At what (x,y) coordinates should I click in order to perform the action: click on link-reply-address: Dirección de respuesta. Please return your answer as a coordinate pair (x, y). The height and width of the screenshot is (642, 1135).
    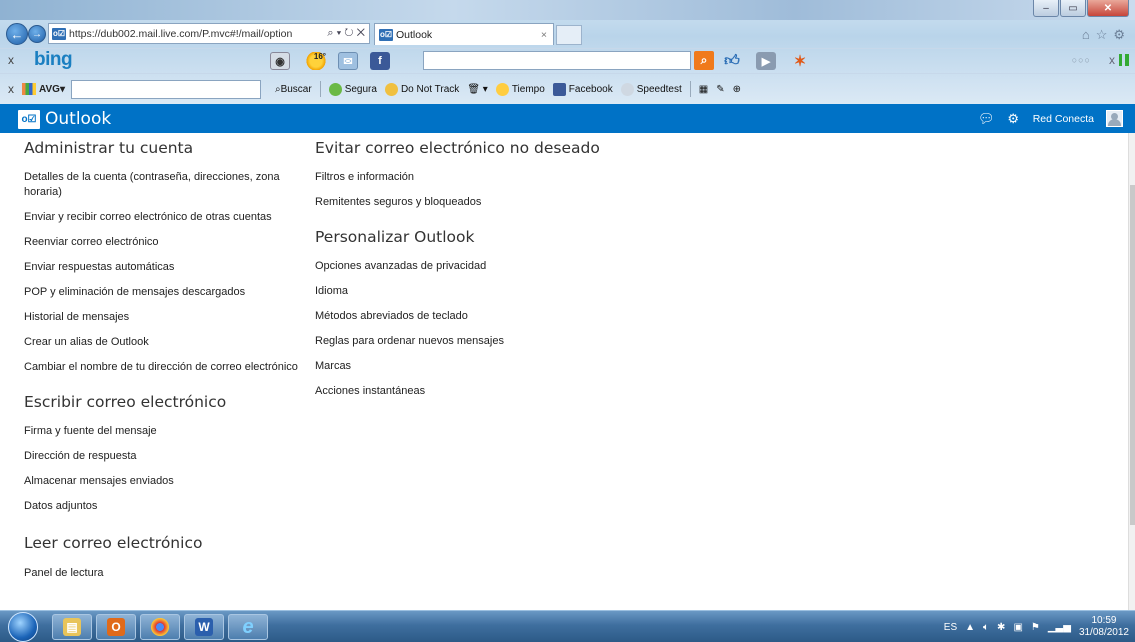
    Looking at the image, I should click on (164, 456).